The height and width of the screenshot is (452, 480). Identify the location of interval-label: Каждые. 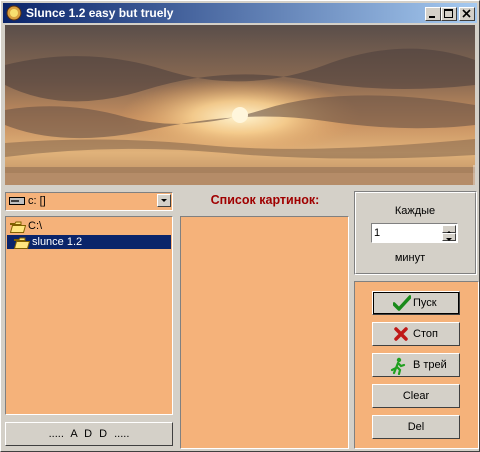
(415, 211).